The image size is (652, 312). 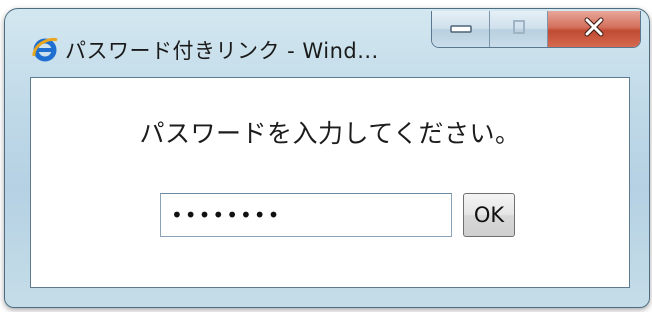 I want to click on close-icon, so click(x=594, y=29).